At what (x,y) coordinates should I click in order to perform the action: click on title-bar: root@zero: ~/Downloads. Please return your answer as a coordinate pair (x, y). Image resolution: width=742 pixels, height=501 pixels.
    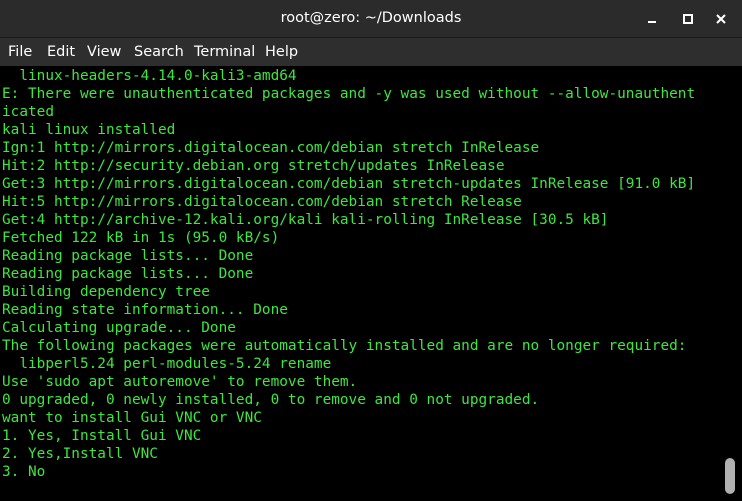
    Looking at the image, I should click on (371, 19).